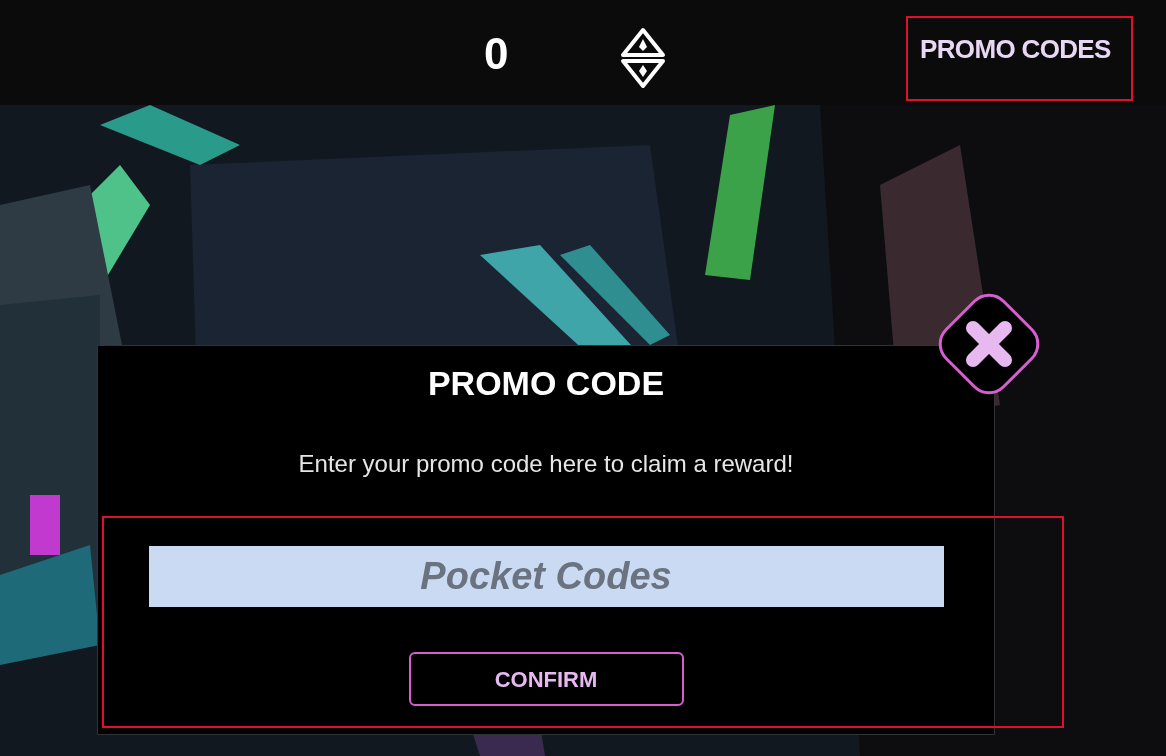  What do you see at coordinates (496, 54) in the screenshot?
I see `currency-amount: 0` at bounding box center [496, 54].